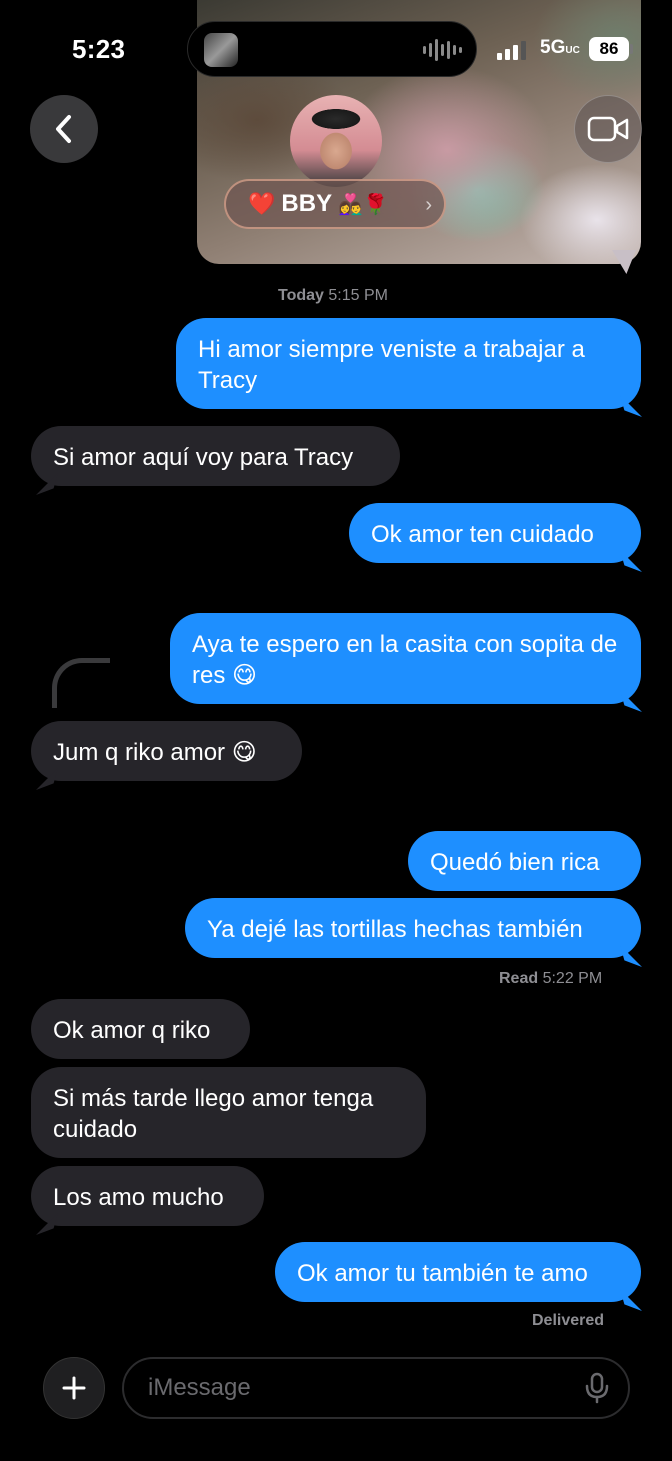 Image resolution: width=672 pixels, height=1461 pixels. I want to click on message-bubble-sent: Ok amor ten cuidado, so click(495, 533).